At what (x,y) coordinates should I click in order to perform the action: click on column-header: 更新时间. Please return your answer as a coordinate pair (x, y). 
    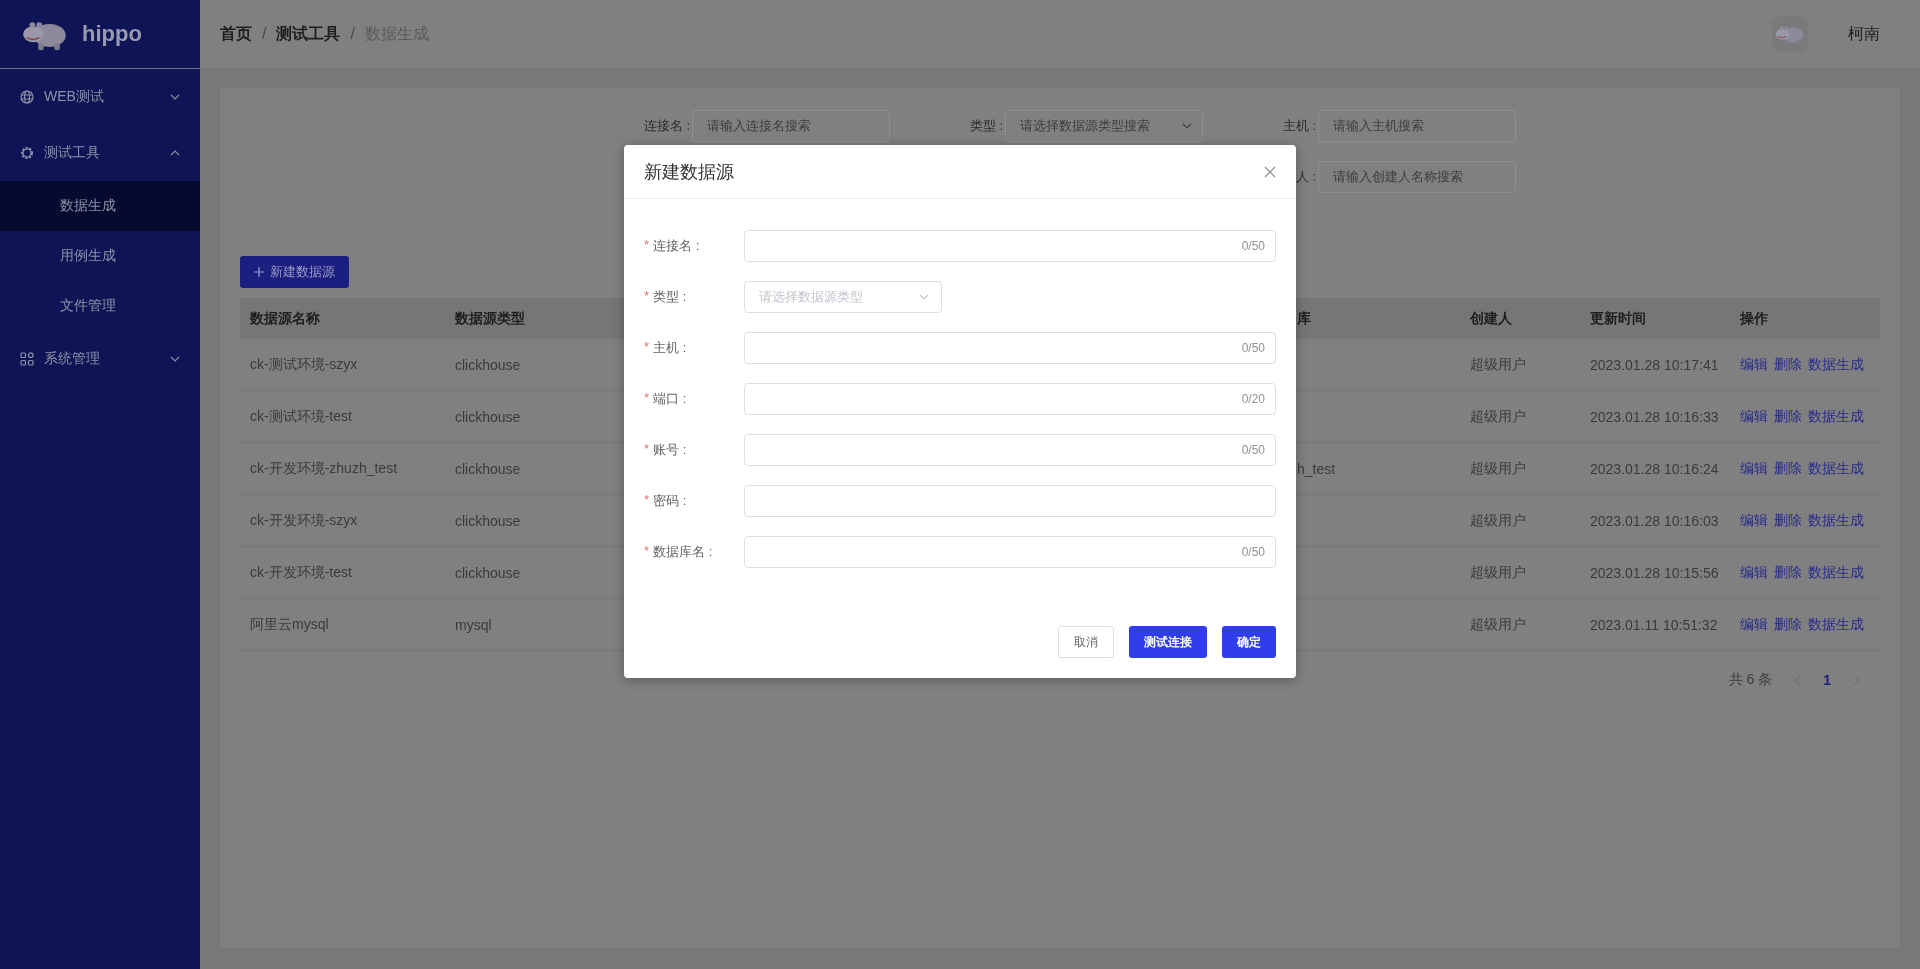
    Looking at the image, I should click on (1618, 318).